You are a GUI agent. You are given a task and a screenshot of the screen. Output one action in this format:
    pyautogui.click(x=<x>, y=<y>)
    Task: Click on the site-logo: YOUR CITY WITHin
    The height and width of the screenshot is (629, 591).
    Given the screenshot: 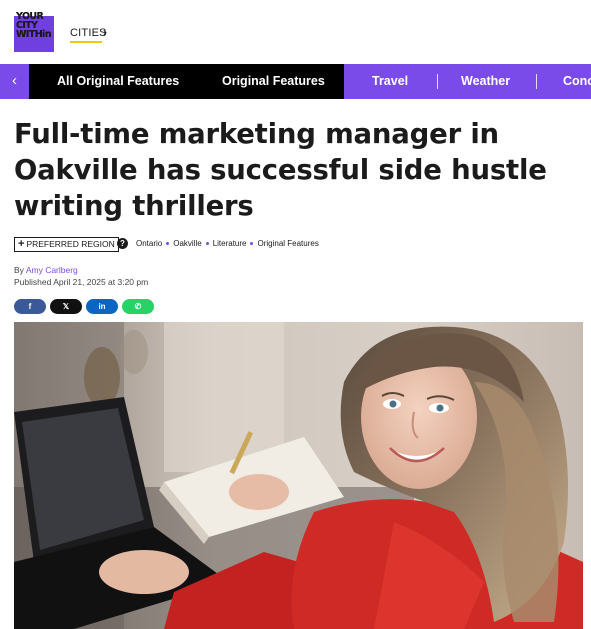 What is the action you would take?
    pyautogui.click(x=35, y=32)
    